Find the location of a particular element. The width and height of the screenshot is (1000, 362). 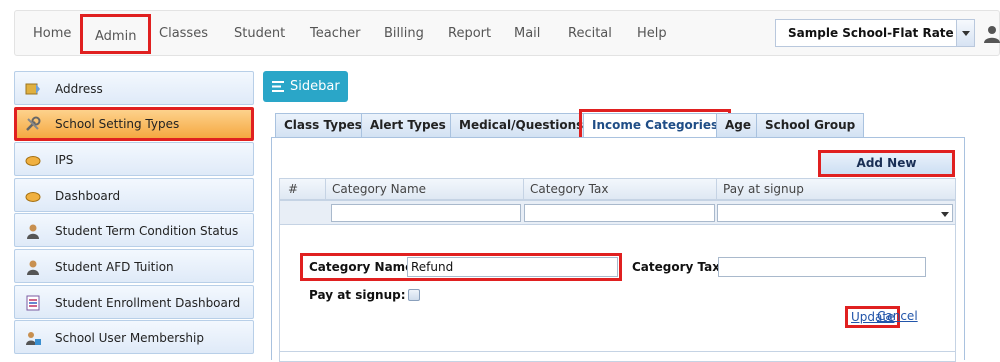

nav-classes: Classes is located at coordinates (183, 34).